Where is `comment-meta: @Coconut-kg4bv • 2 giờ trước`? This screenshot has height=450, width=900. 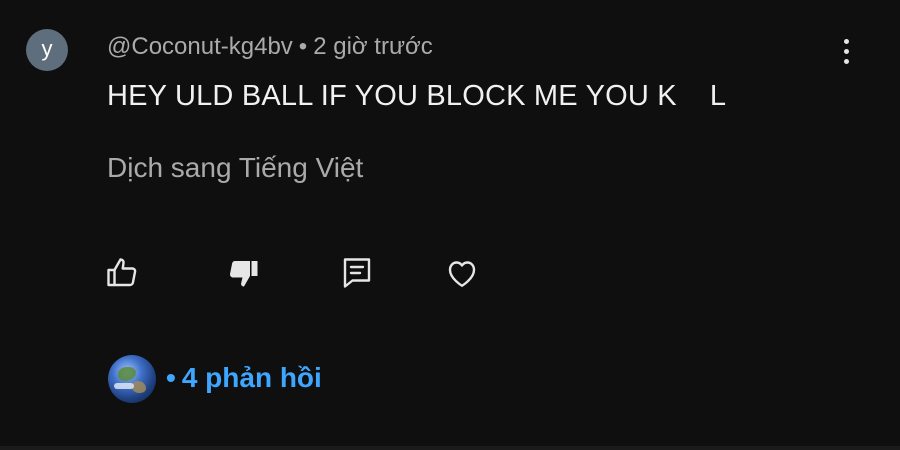 comment-meta: @Coconut-kg4bv • 2 giờ trước is located at coordinates (270, 47).